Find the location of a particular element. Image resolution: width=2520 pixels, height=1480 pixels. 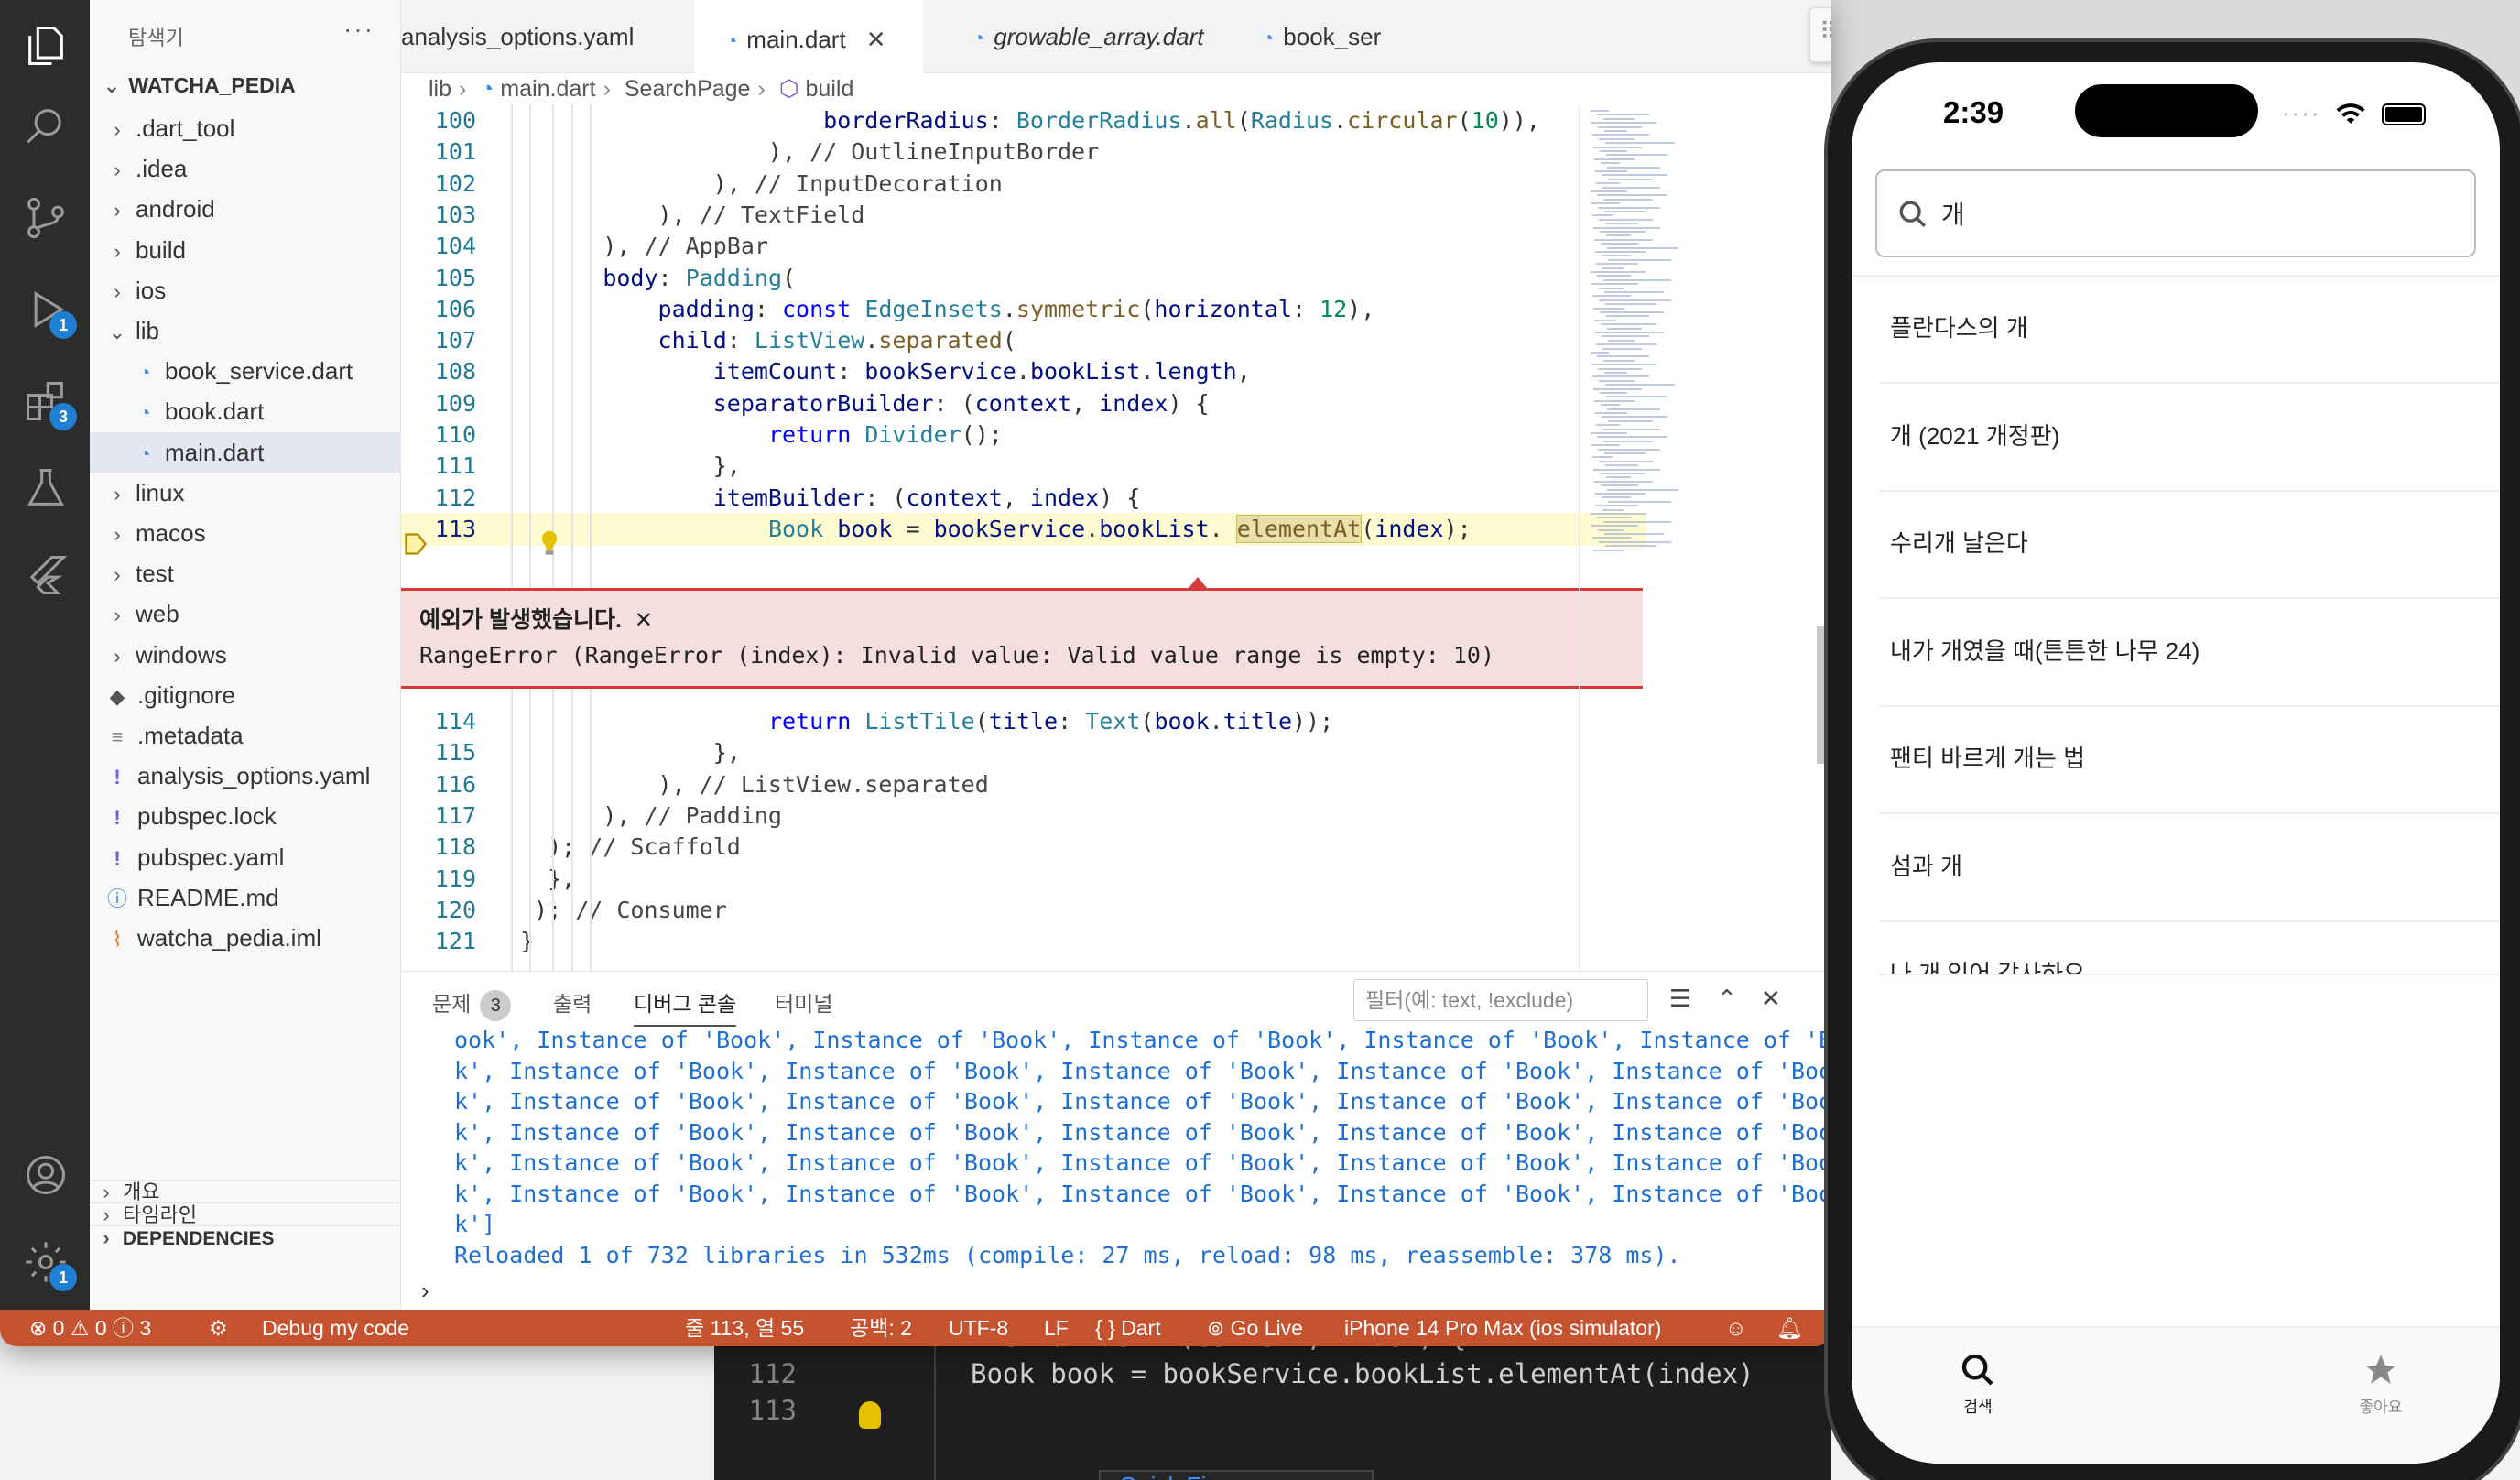

book-search-input: 개 is located at coordinates (2175, 213).